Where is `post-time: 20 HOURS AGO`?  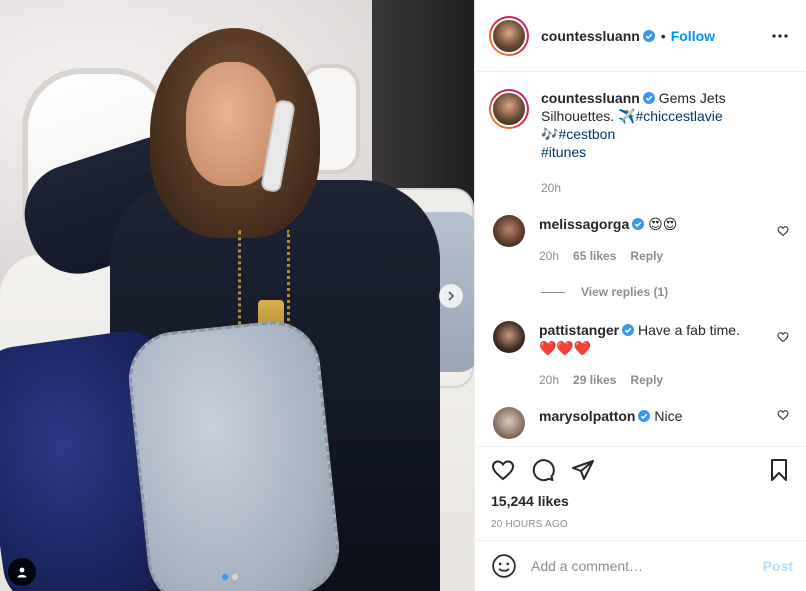
post-time: 20 HOURS AGO is located at coordinates (641, 524).